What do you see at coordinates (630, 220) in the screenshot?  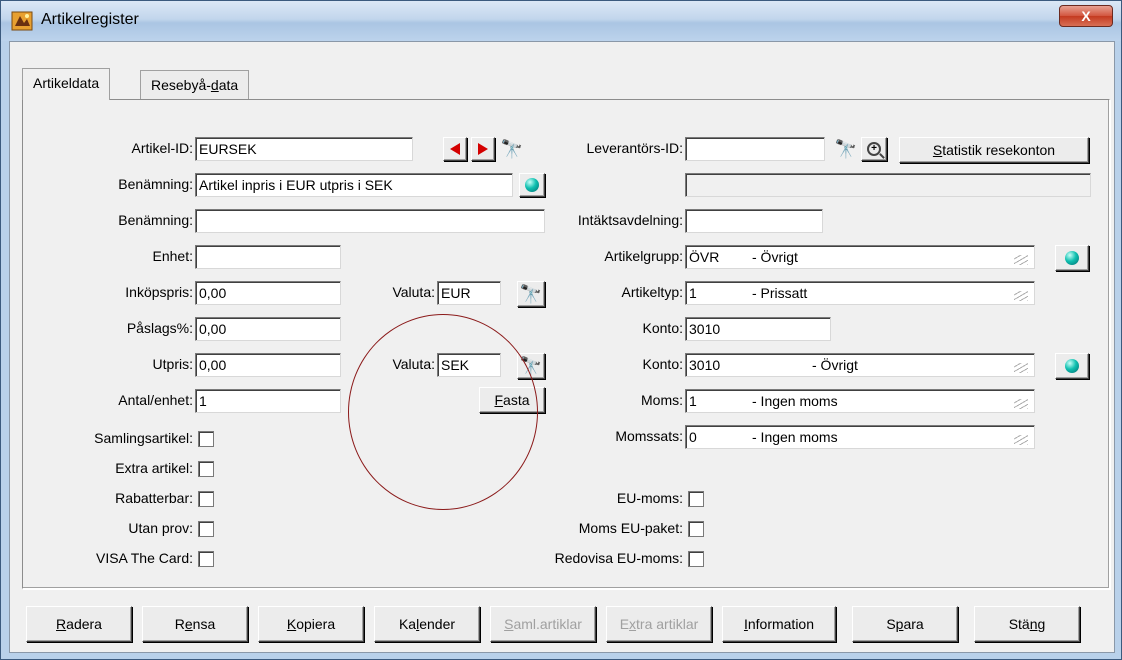 I see `intaktsavdelning-label: Intäktsavdelning:` at bounding box center [630, 220].